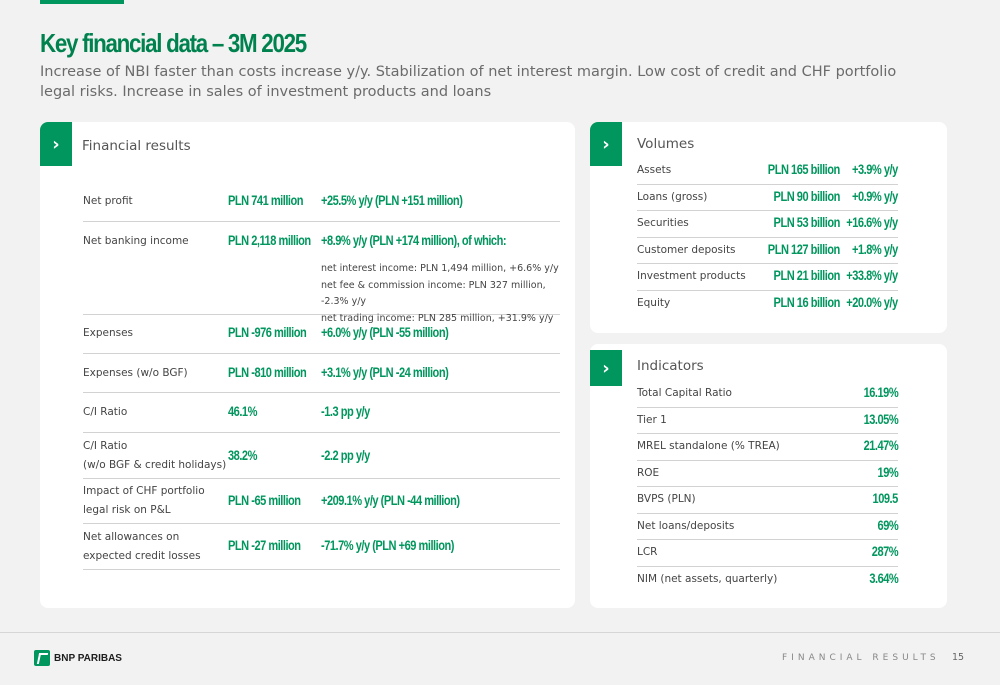 The width and height of the screenshot is (1000, 685). Describe the element at coordinates (807, 275) in the screenshot. I see `volume-value: PLN 21 billion` at that location.